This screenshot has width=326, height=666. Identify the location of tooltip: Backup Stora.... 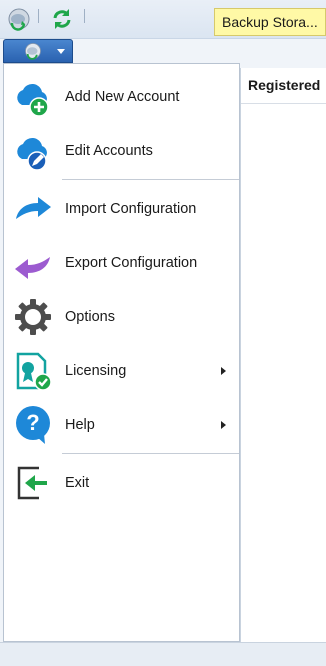
(270, 22).